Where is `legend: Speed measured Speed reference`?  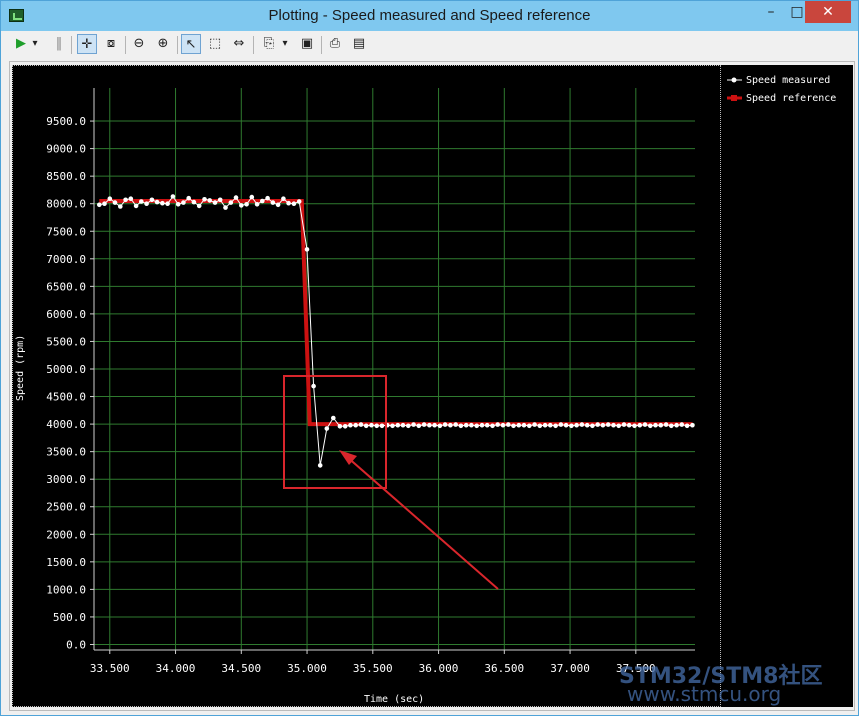 legend: Speed measured Speed reference is located at coordinates (781, 89).